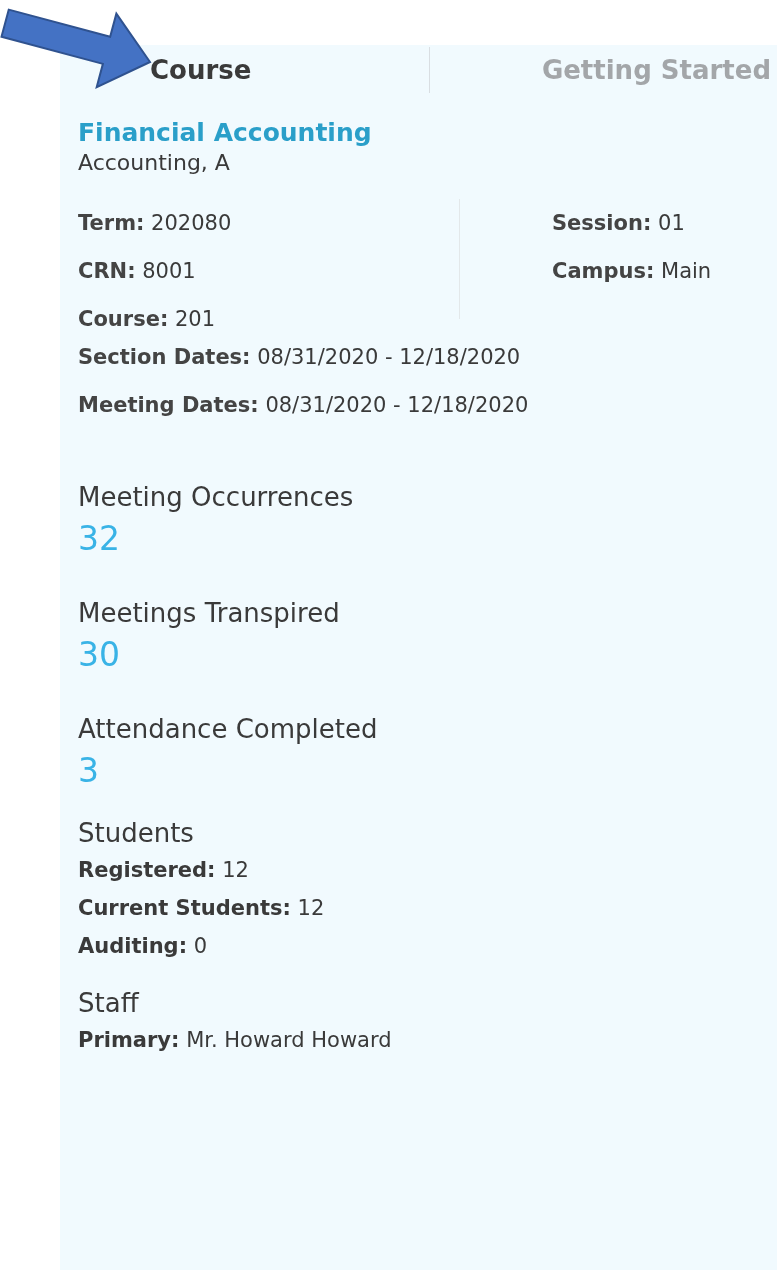 The image size is (777, 1270). Describe the element at coordinates (618, 223) in the screenshot. I see `detail-text: Session: 01` at that location.